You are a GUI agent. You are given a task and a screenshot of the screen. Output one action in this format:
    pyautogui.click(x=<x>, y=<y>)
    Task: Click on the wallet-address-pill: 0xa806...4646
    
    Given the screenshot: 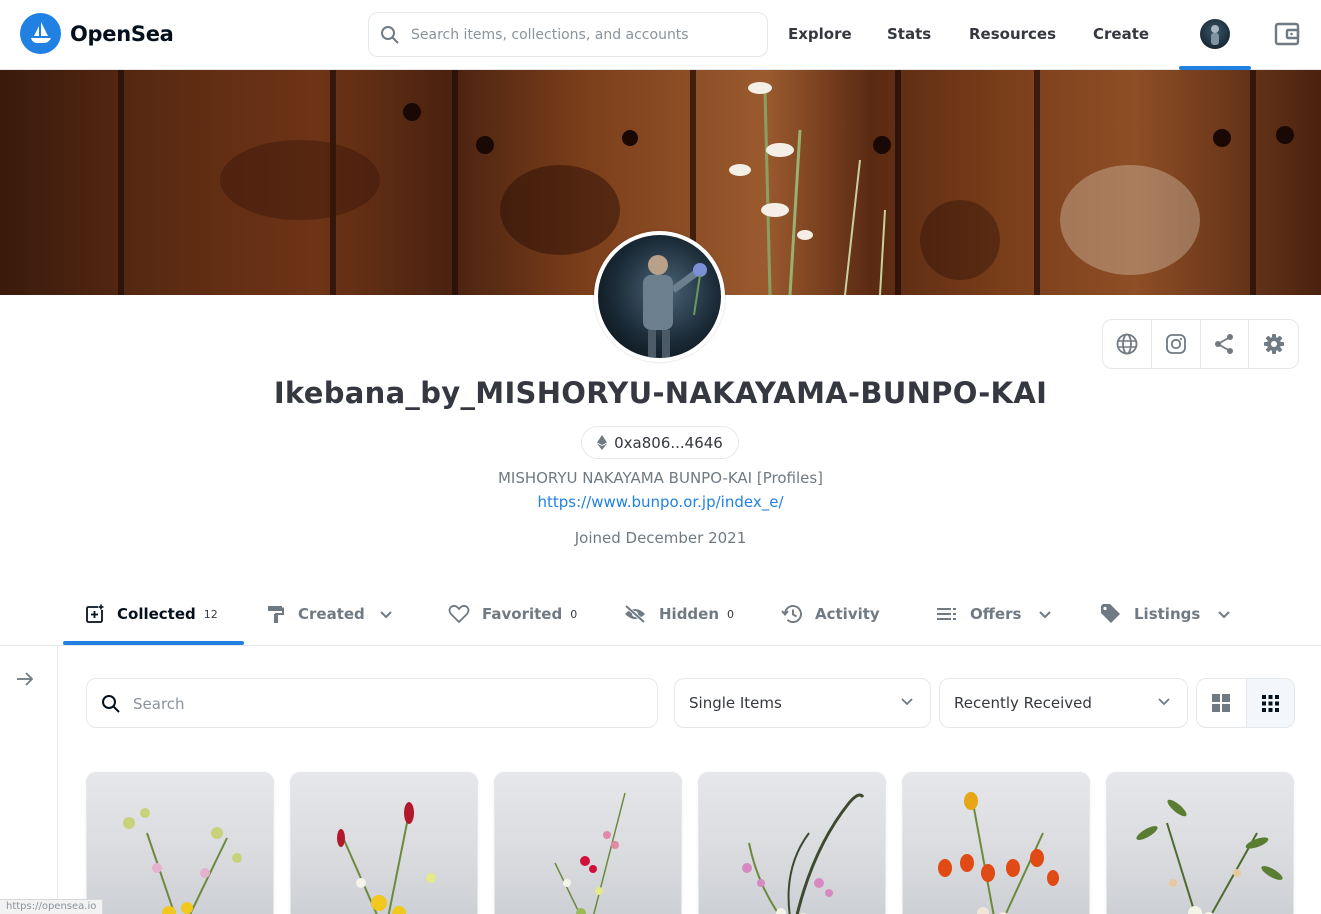 What is the action you would take?
    pyautogui.click(x=660, y=442)
    